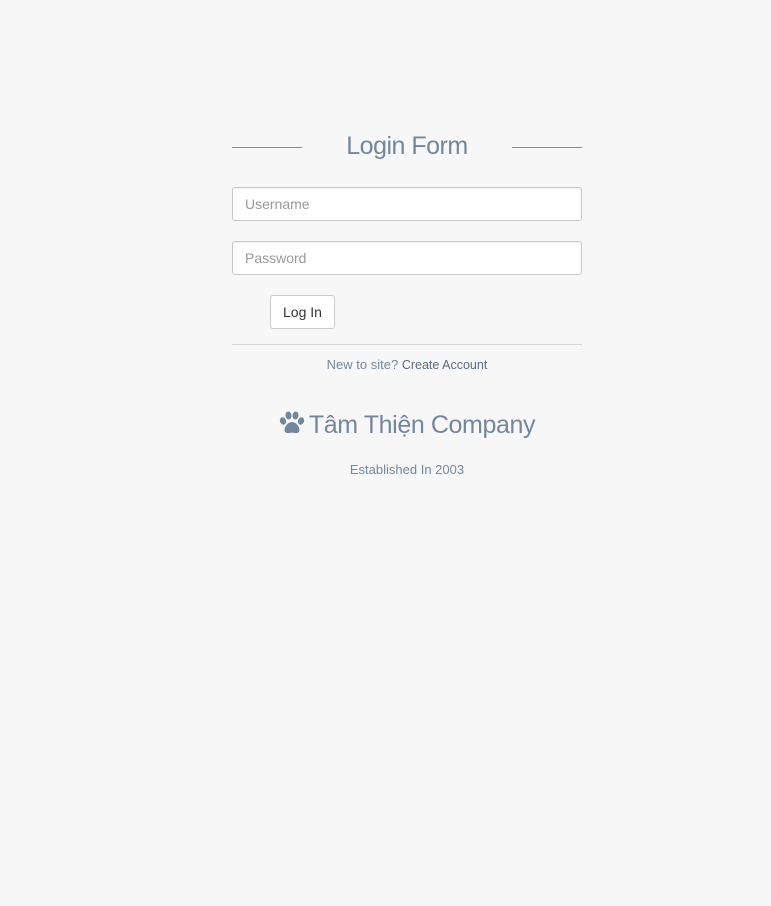  What do you see at coordinates (302, 312) in the screenshot?
I see `login-button: Log In` at bounding box center [302, 312].